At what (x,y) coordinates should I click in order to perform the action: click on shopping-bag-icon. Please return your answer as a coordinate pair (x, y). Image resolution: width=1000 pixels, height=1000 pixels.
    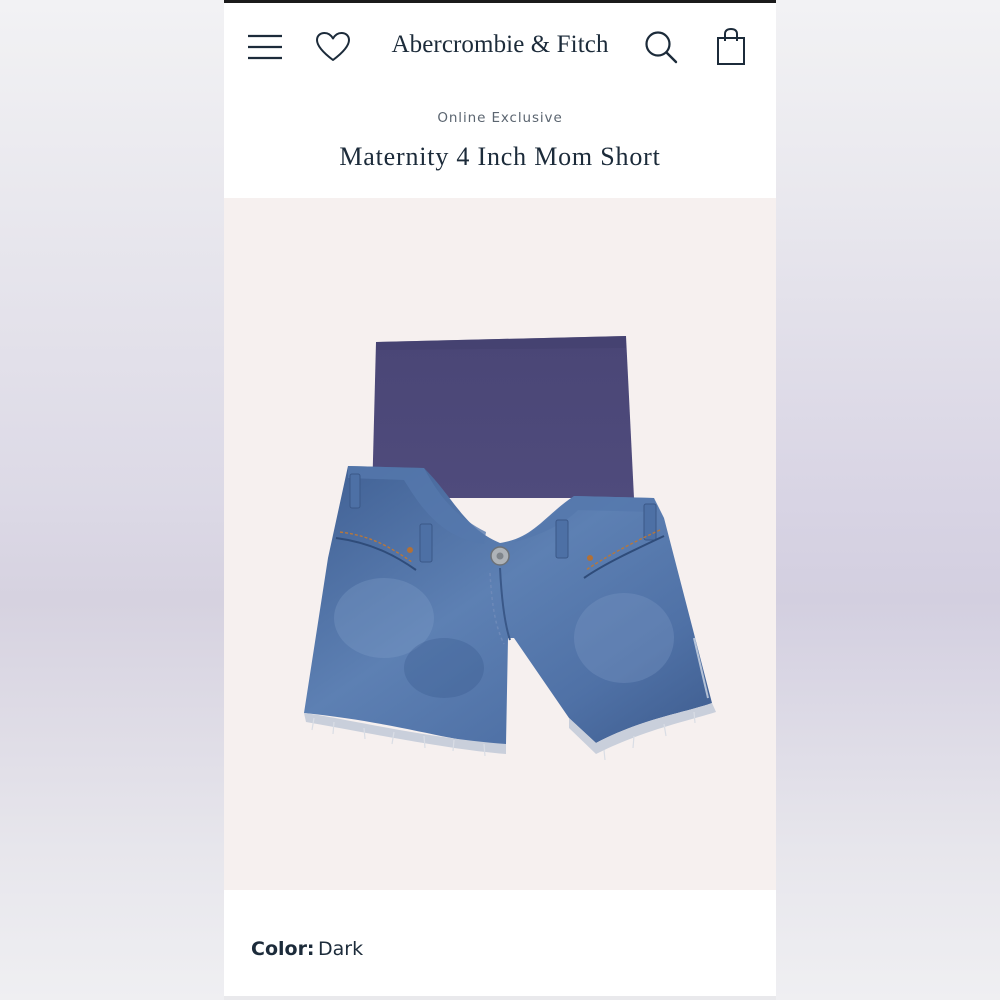
    Looking at the image, I should click on (731, 46).